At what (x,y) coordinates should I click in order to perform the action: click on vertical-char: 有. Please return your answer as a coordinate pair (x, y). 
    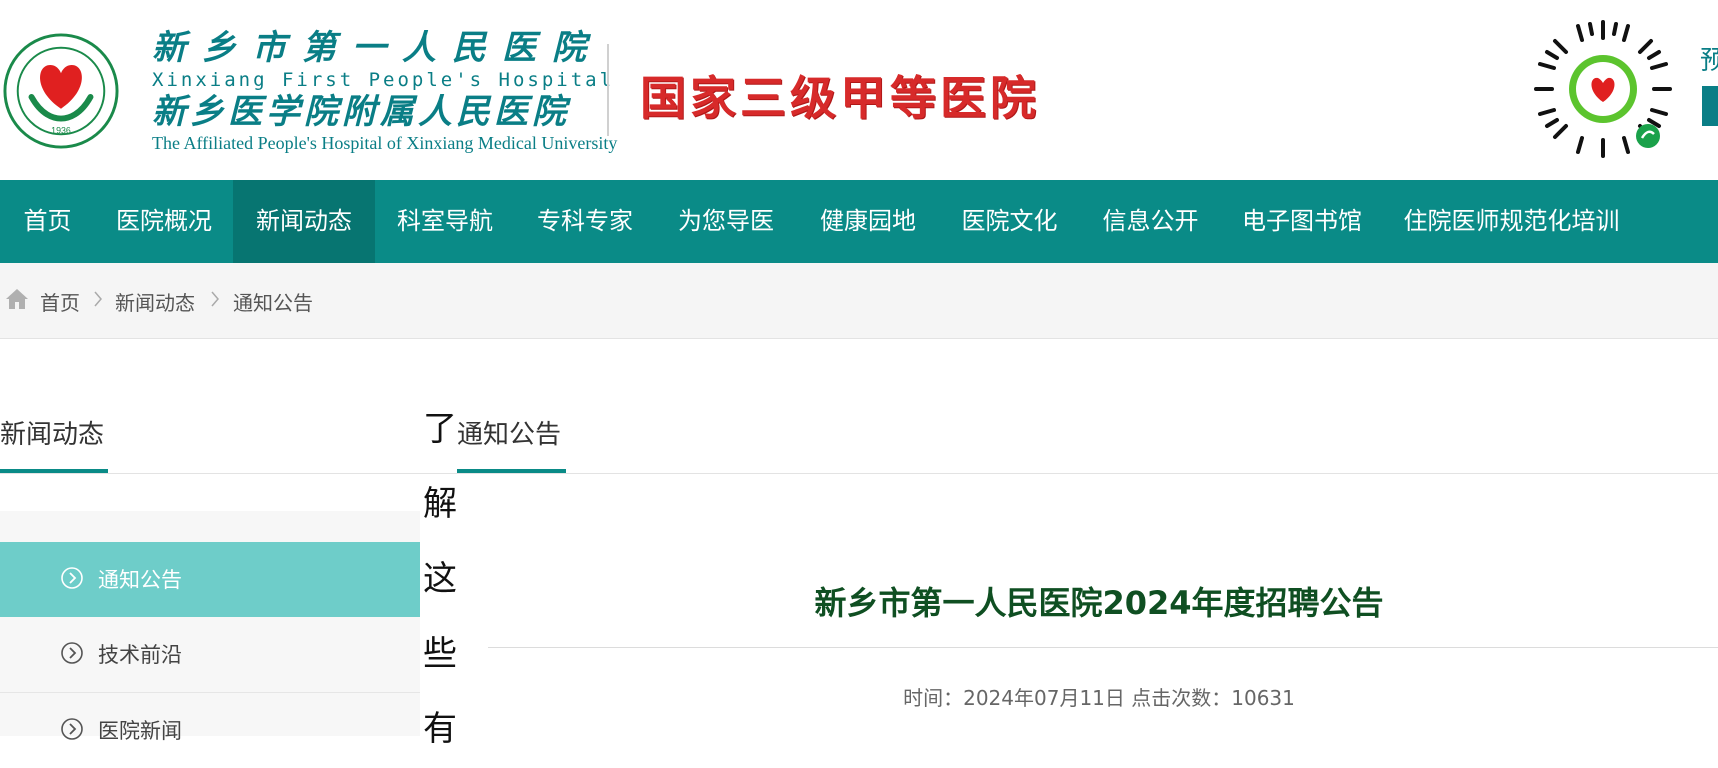
    Looking at the image, I should click on (440, 729).